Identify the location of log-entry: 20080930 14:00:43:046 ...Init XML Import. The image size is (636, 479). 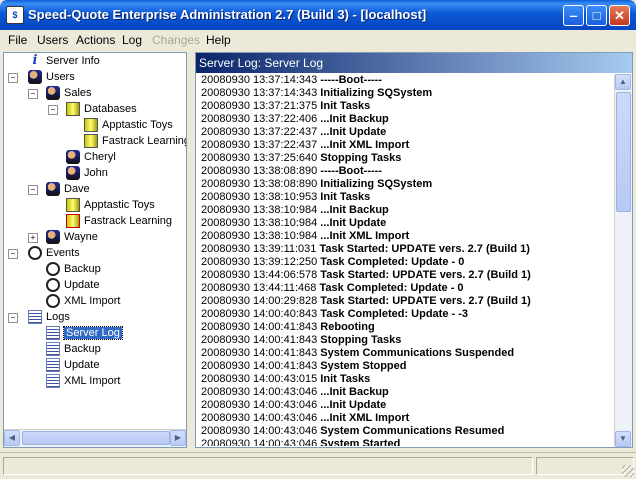
(305, 418).